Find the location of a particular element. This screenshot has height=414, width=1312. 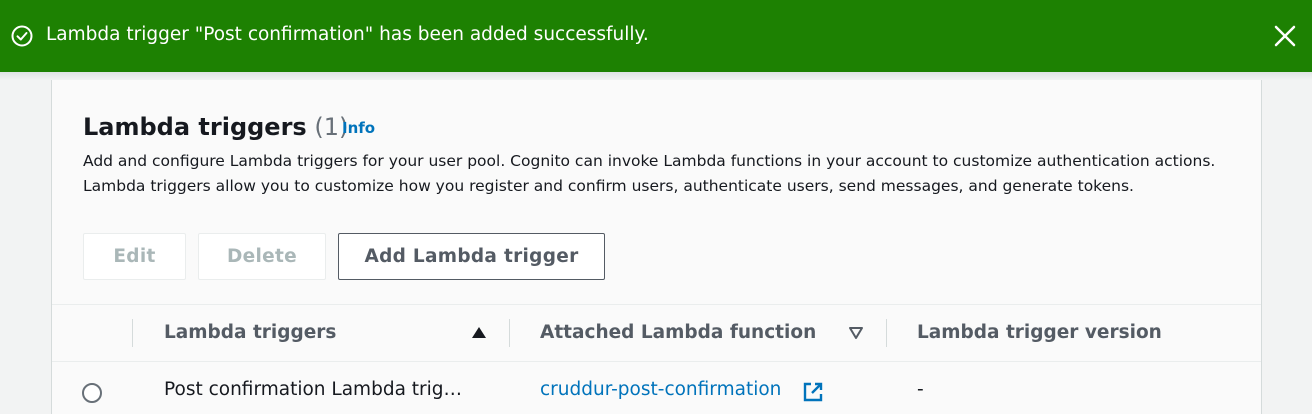

add-lambda-trigger-button: Add Lambda trigger is located at coordinates (471, 256).